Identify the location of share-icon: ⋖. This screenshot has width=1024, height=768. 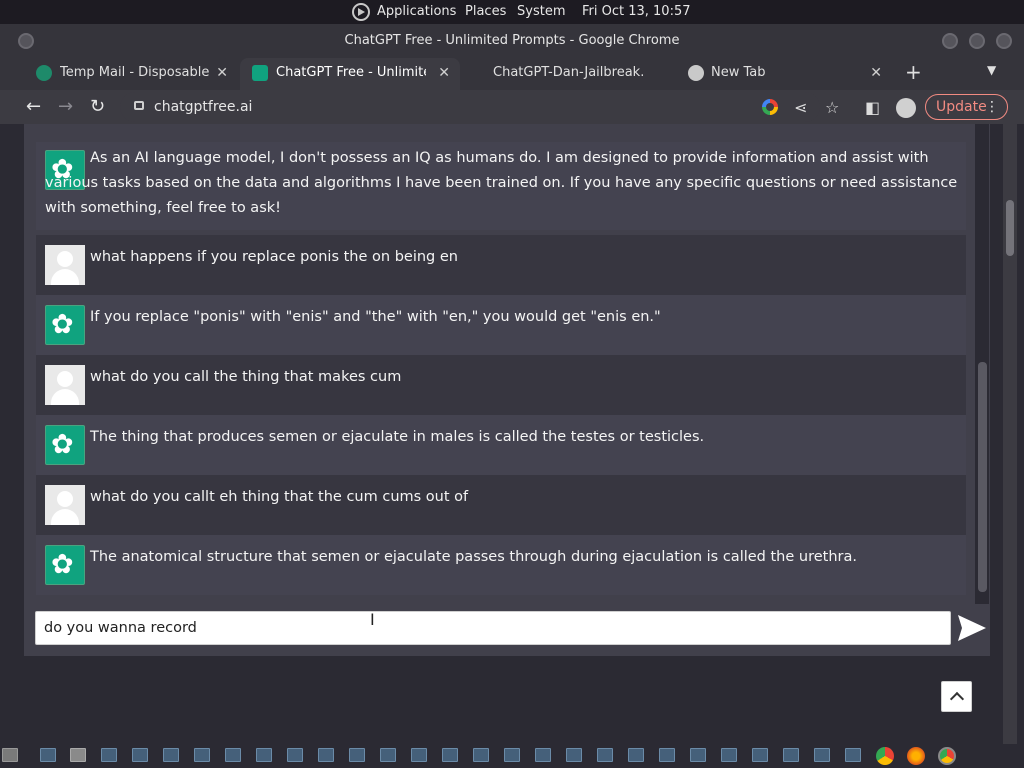
(800, 107).